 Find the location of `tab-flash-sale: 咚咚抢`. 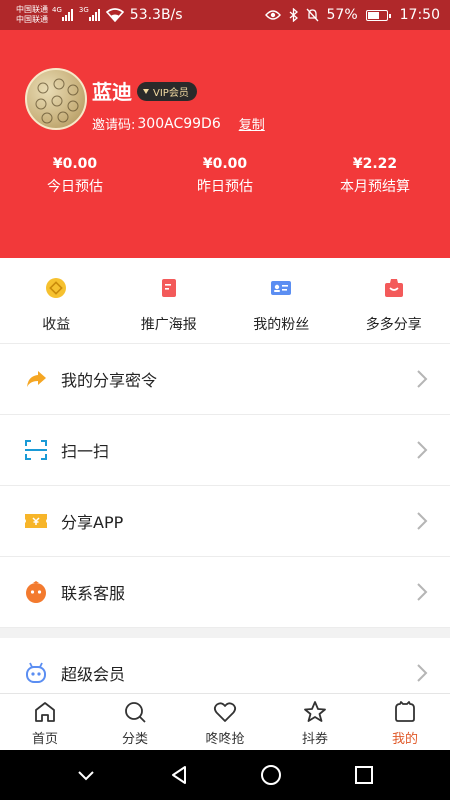

tab-flash-sale: 咚咚抢 is located at coordinates (225, 722).